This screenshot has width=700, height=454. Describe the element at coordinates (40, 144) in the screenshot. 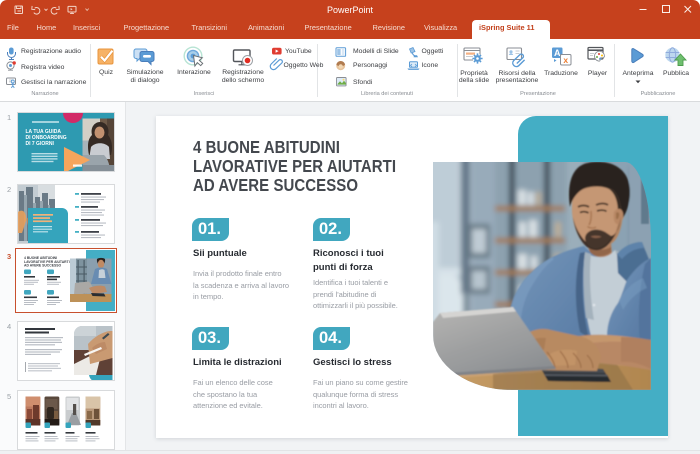

I see `svg-text: DI 7 GIORNI` at that location.